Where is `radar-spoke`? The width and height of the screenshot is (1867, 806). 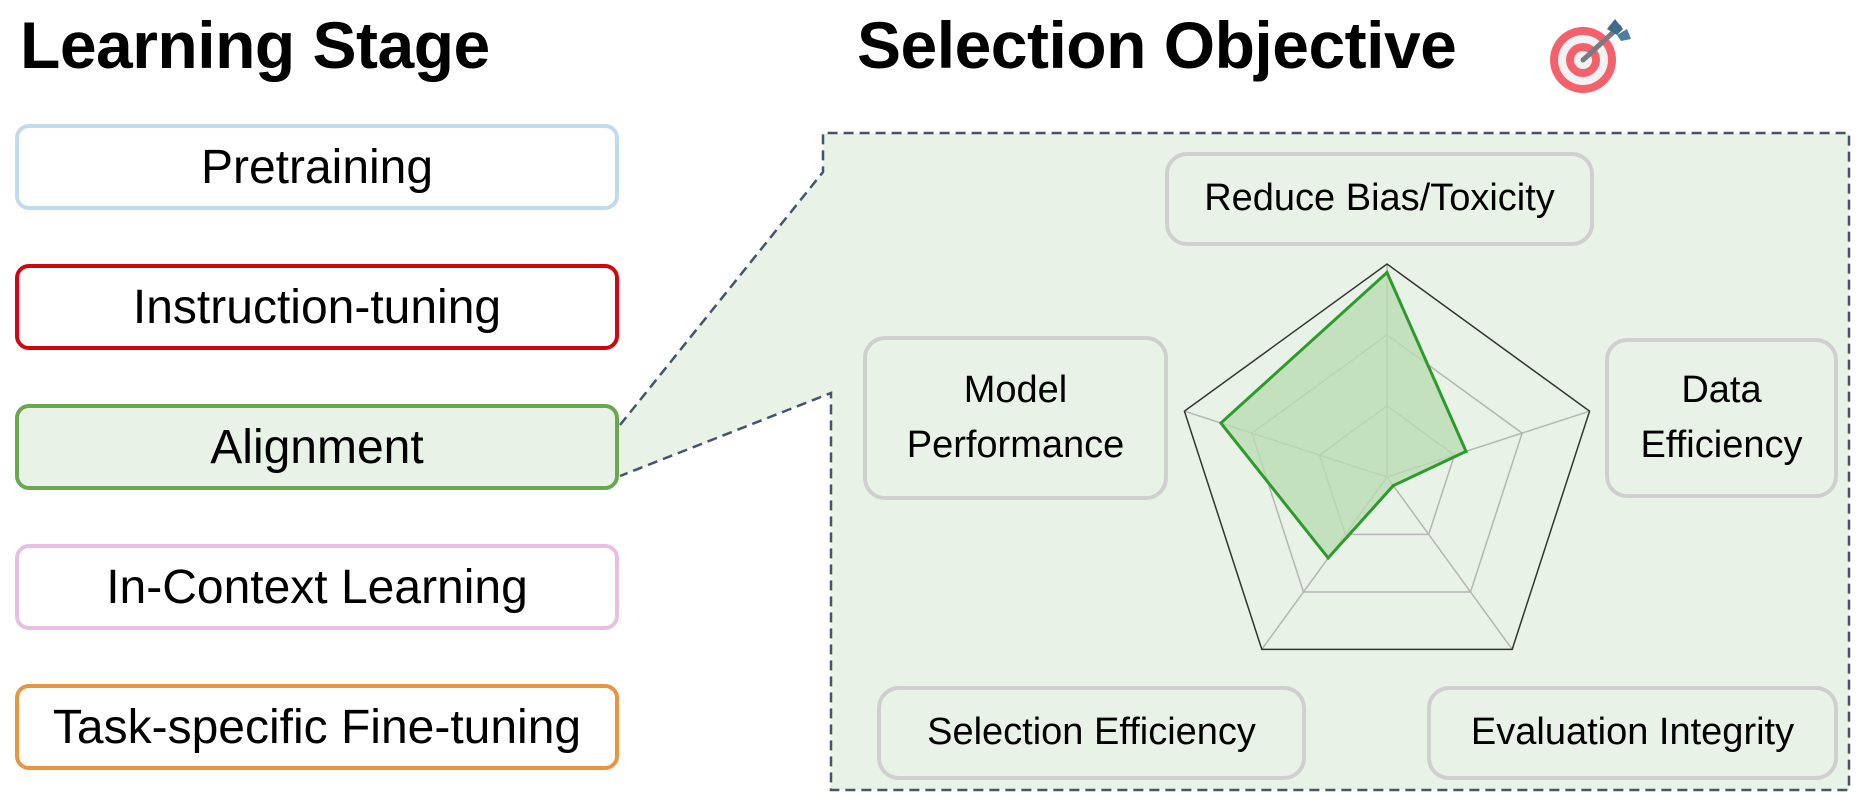
radar-spoke is located at coordinates (1449, 563).